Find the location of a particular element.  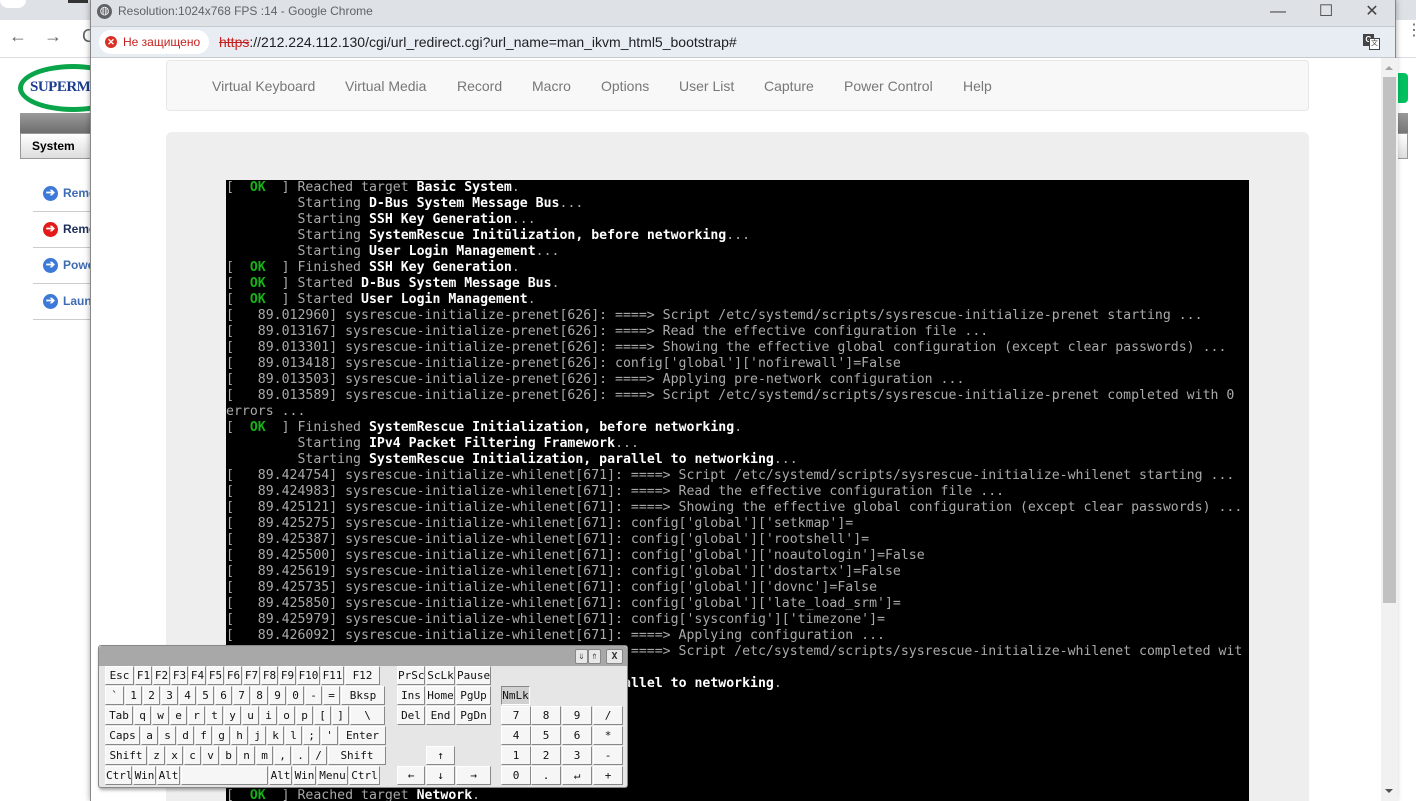

key-numpad: 8 is located at coordinates (546, 715).